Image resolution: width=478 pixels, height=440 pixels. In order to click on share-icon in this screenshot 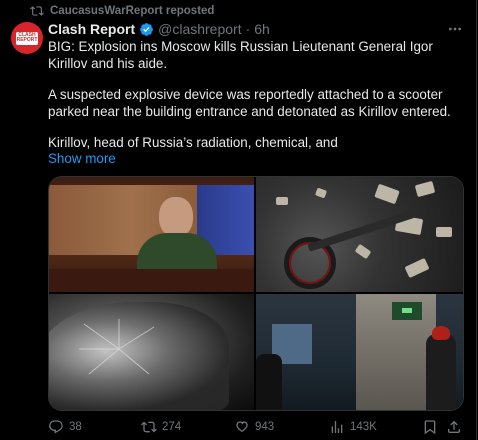, I will do `click(454, 426)`.